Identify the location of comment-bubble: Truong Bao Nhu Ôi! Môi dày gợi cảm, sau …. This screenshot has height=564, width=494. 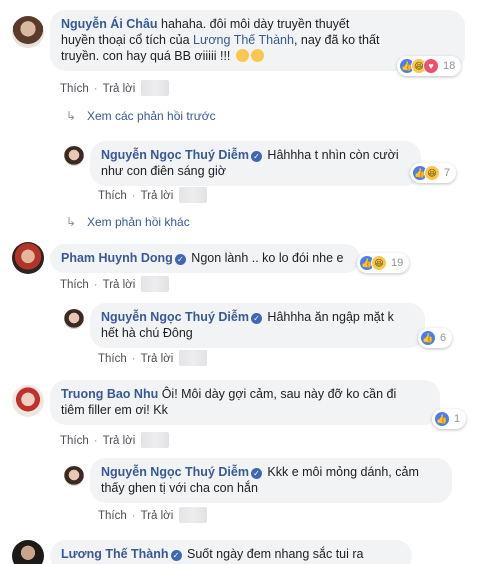
(245, 402).